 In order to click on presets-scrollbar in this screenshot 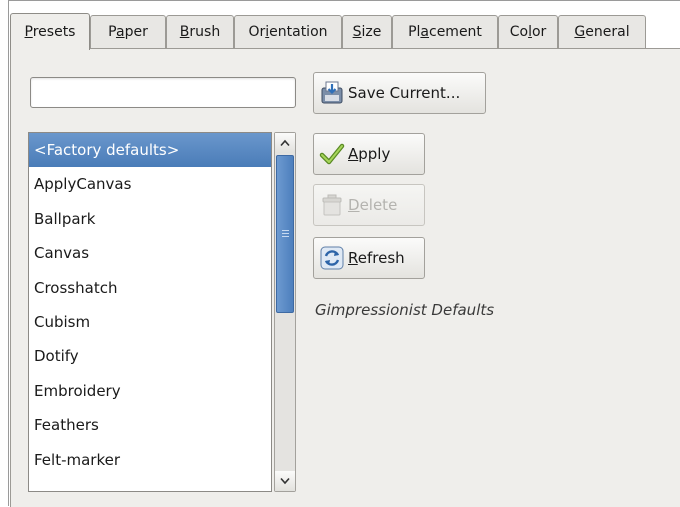, I will do `click(285, 312)`.